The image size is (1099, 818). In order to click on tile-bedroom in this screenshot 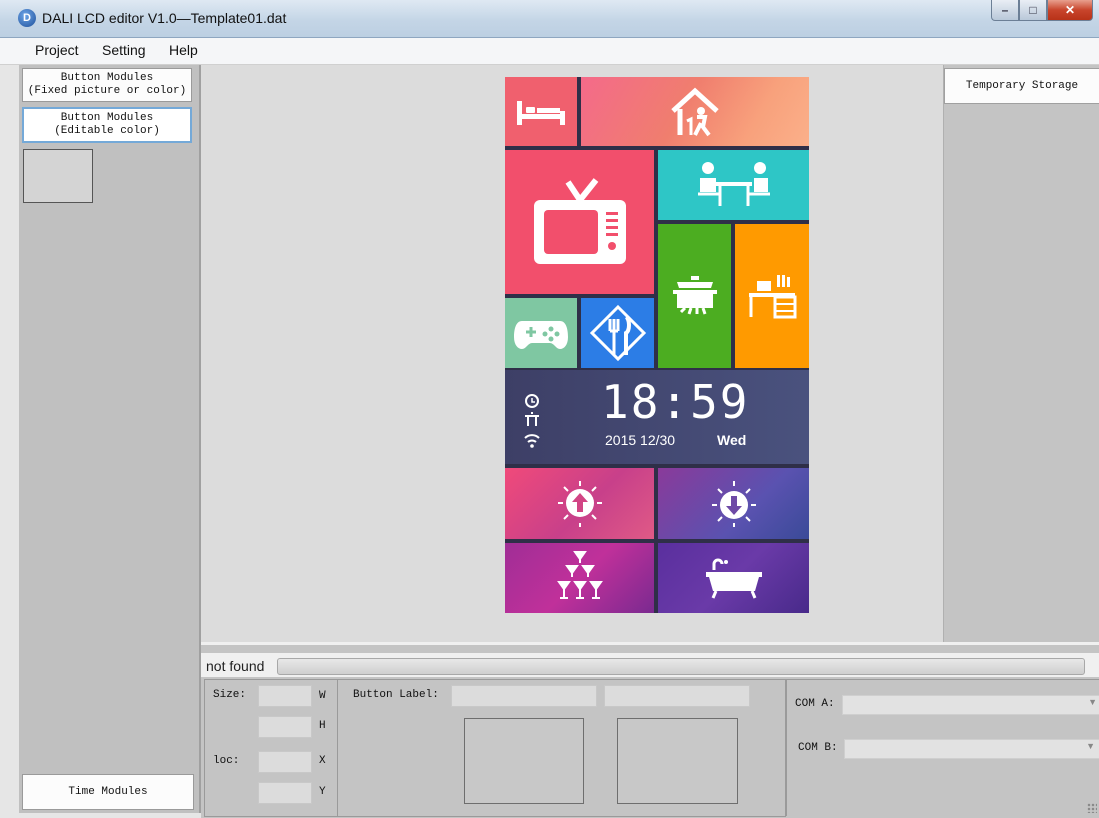, I will do `click(541, 111)`.